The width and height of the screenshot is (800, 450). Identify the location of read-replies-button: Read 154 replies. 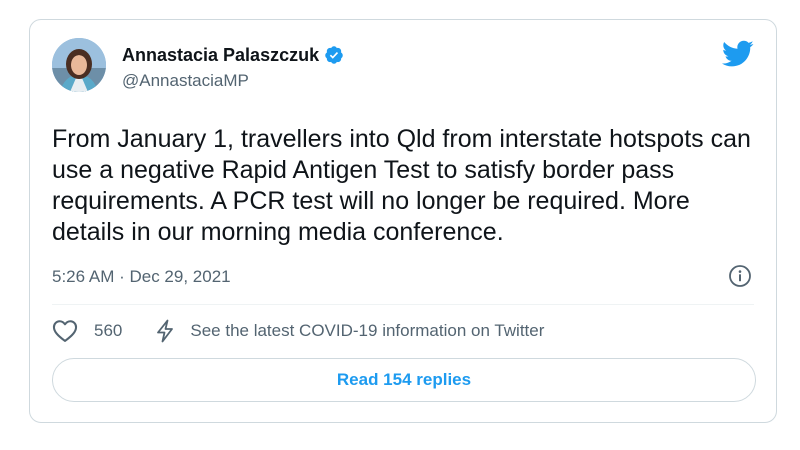
(404, 380).